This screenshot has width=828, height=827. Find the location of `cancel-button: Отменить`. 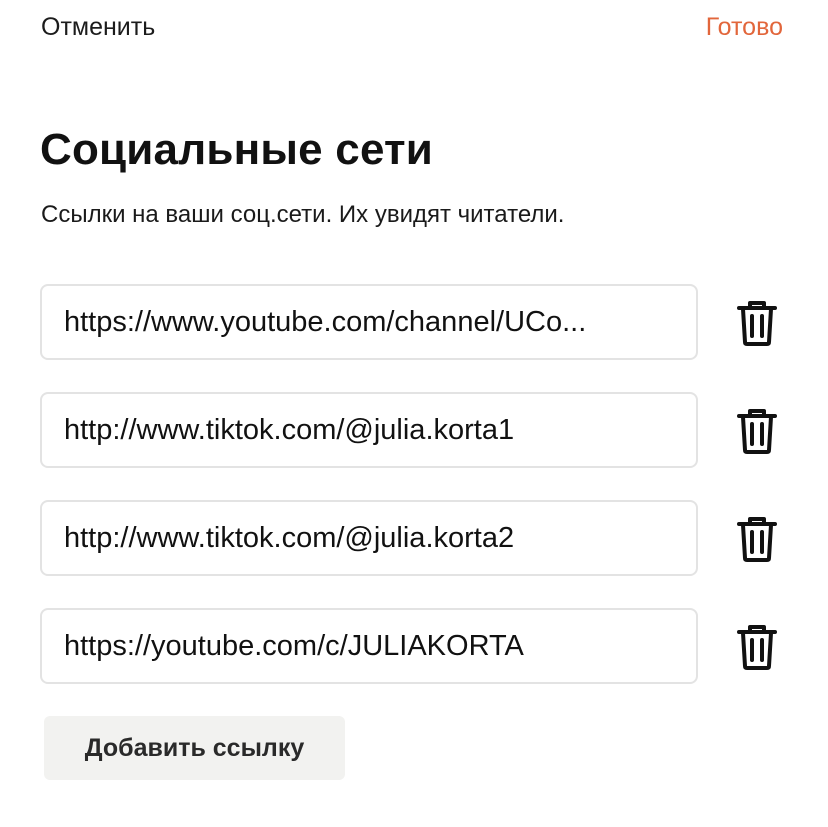

cancel-button: Отменить is located at coordinates (98, 27).